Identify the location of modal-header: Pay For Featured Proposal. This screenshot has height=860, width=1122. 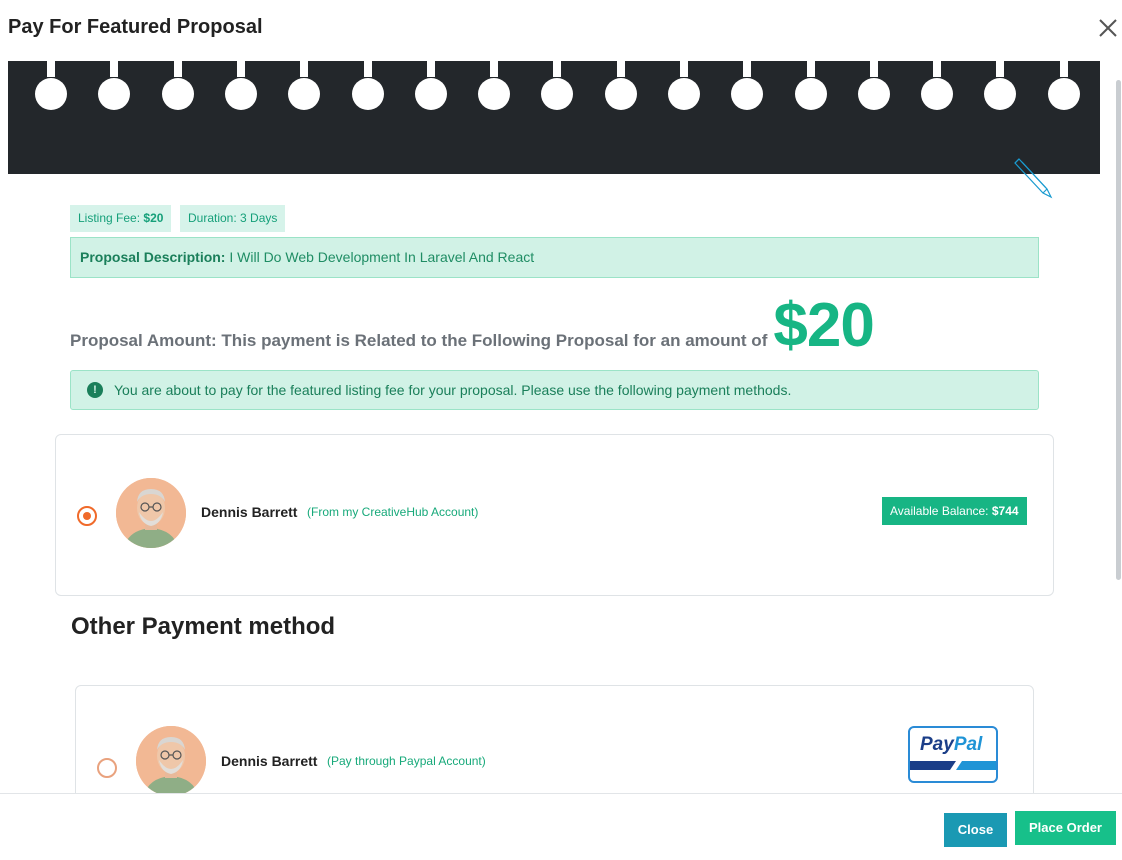
(561, 29).